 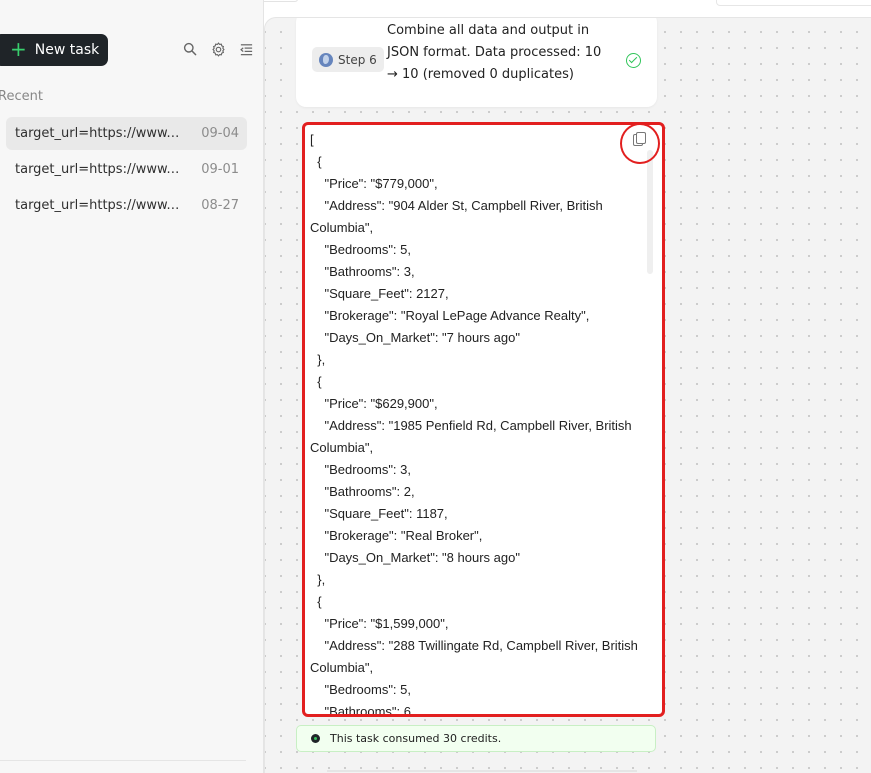 I want to click on credit-dot-icon, so click(x=315, y=738).